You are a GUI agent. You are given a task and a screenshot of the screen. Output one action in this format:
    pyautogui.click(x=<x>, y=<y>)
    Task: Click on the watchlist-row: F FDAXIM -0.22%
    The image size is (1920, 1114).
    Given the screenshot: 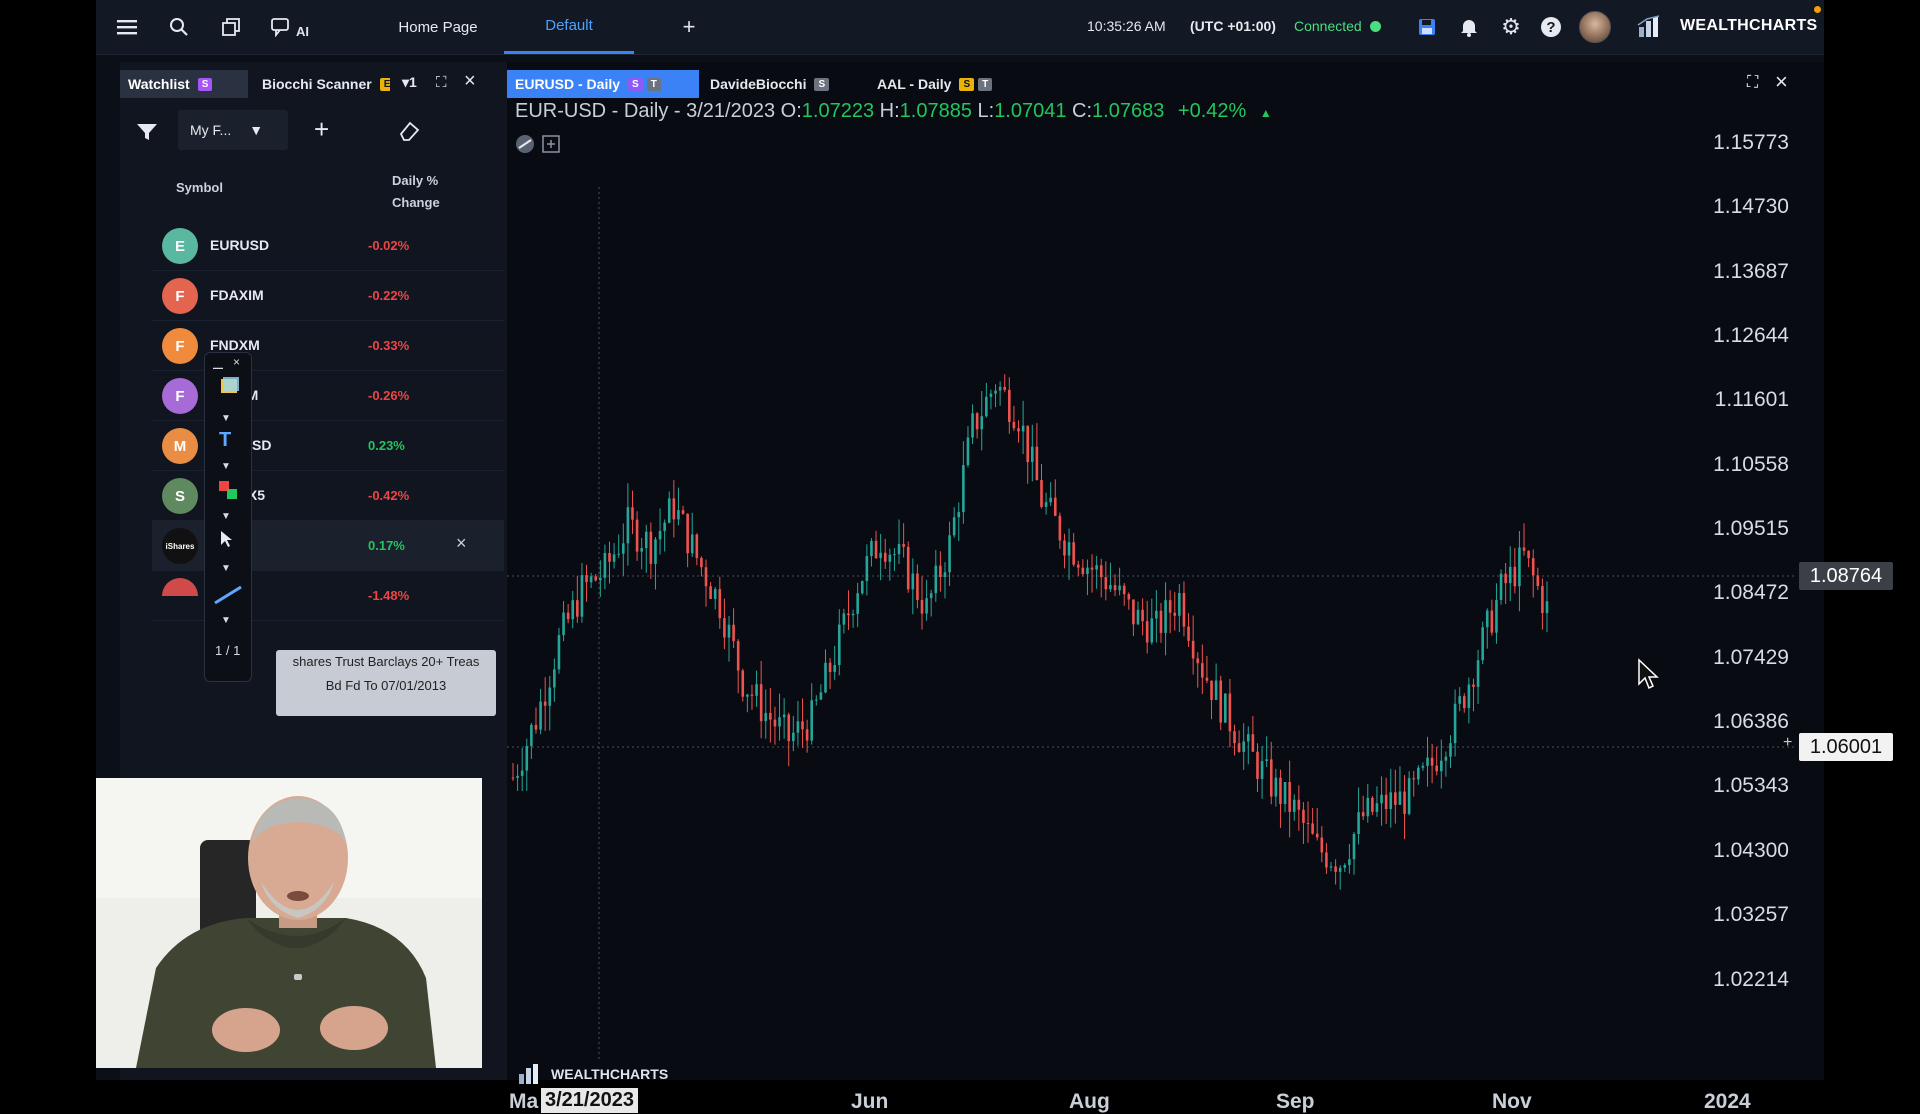 What is the action you would take?
    pyautogui.click(x=328, y=295)
    